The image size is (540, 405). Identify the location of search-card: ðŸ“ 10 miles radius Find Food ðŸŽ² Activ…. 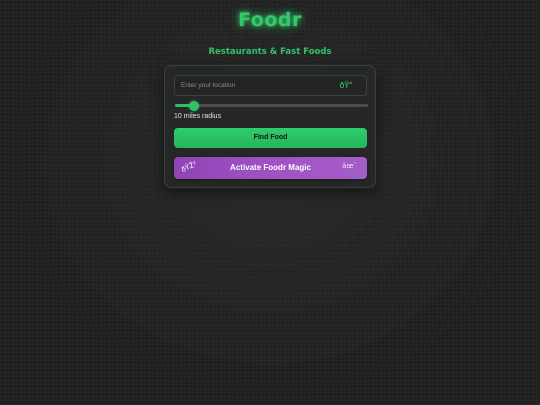
(270, 126).